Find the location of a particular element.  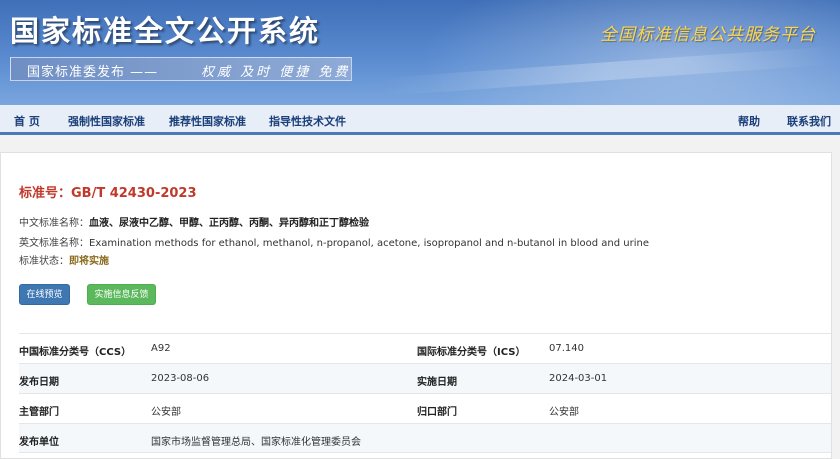

cn-name-label: 中文标准名称： is located at coordinates (54, 223).